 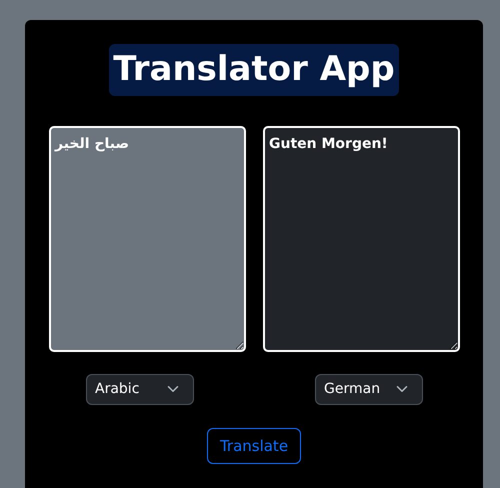 What do you see at coordinates (254, 70) in the screenshot?
I see `app-title: Translator App` at bounding box center [254, 70].